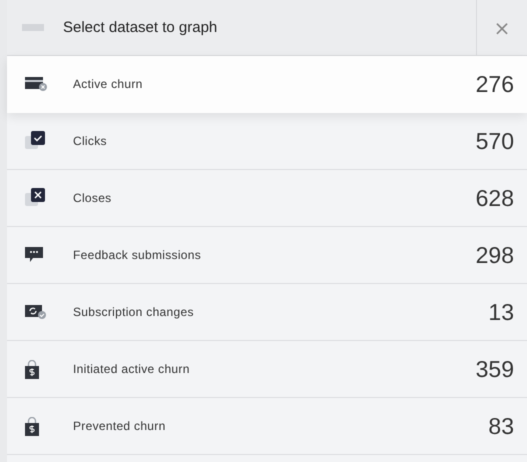 This screenshot has width=527, height=462. Describe the element at coordinates (34, 255) in the screenshot. I see `chat-icon` at that location.